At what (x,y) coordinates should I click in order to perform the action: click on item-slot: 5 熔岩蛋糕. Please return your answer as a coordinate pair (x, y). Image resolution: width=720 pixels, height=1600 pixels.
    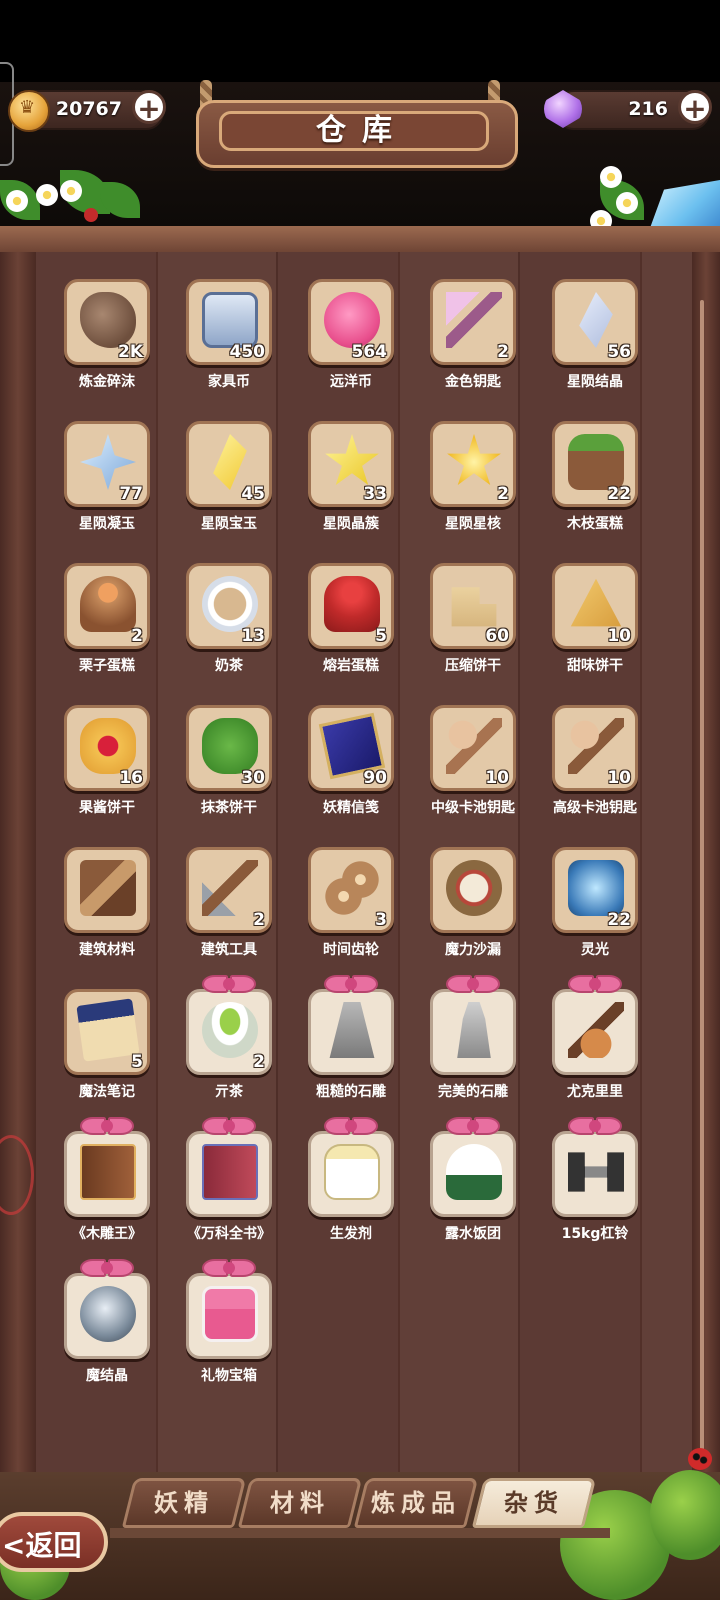
    Looking at the image, I should click on (351, 620).